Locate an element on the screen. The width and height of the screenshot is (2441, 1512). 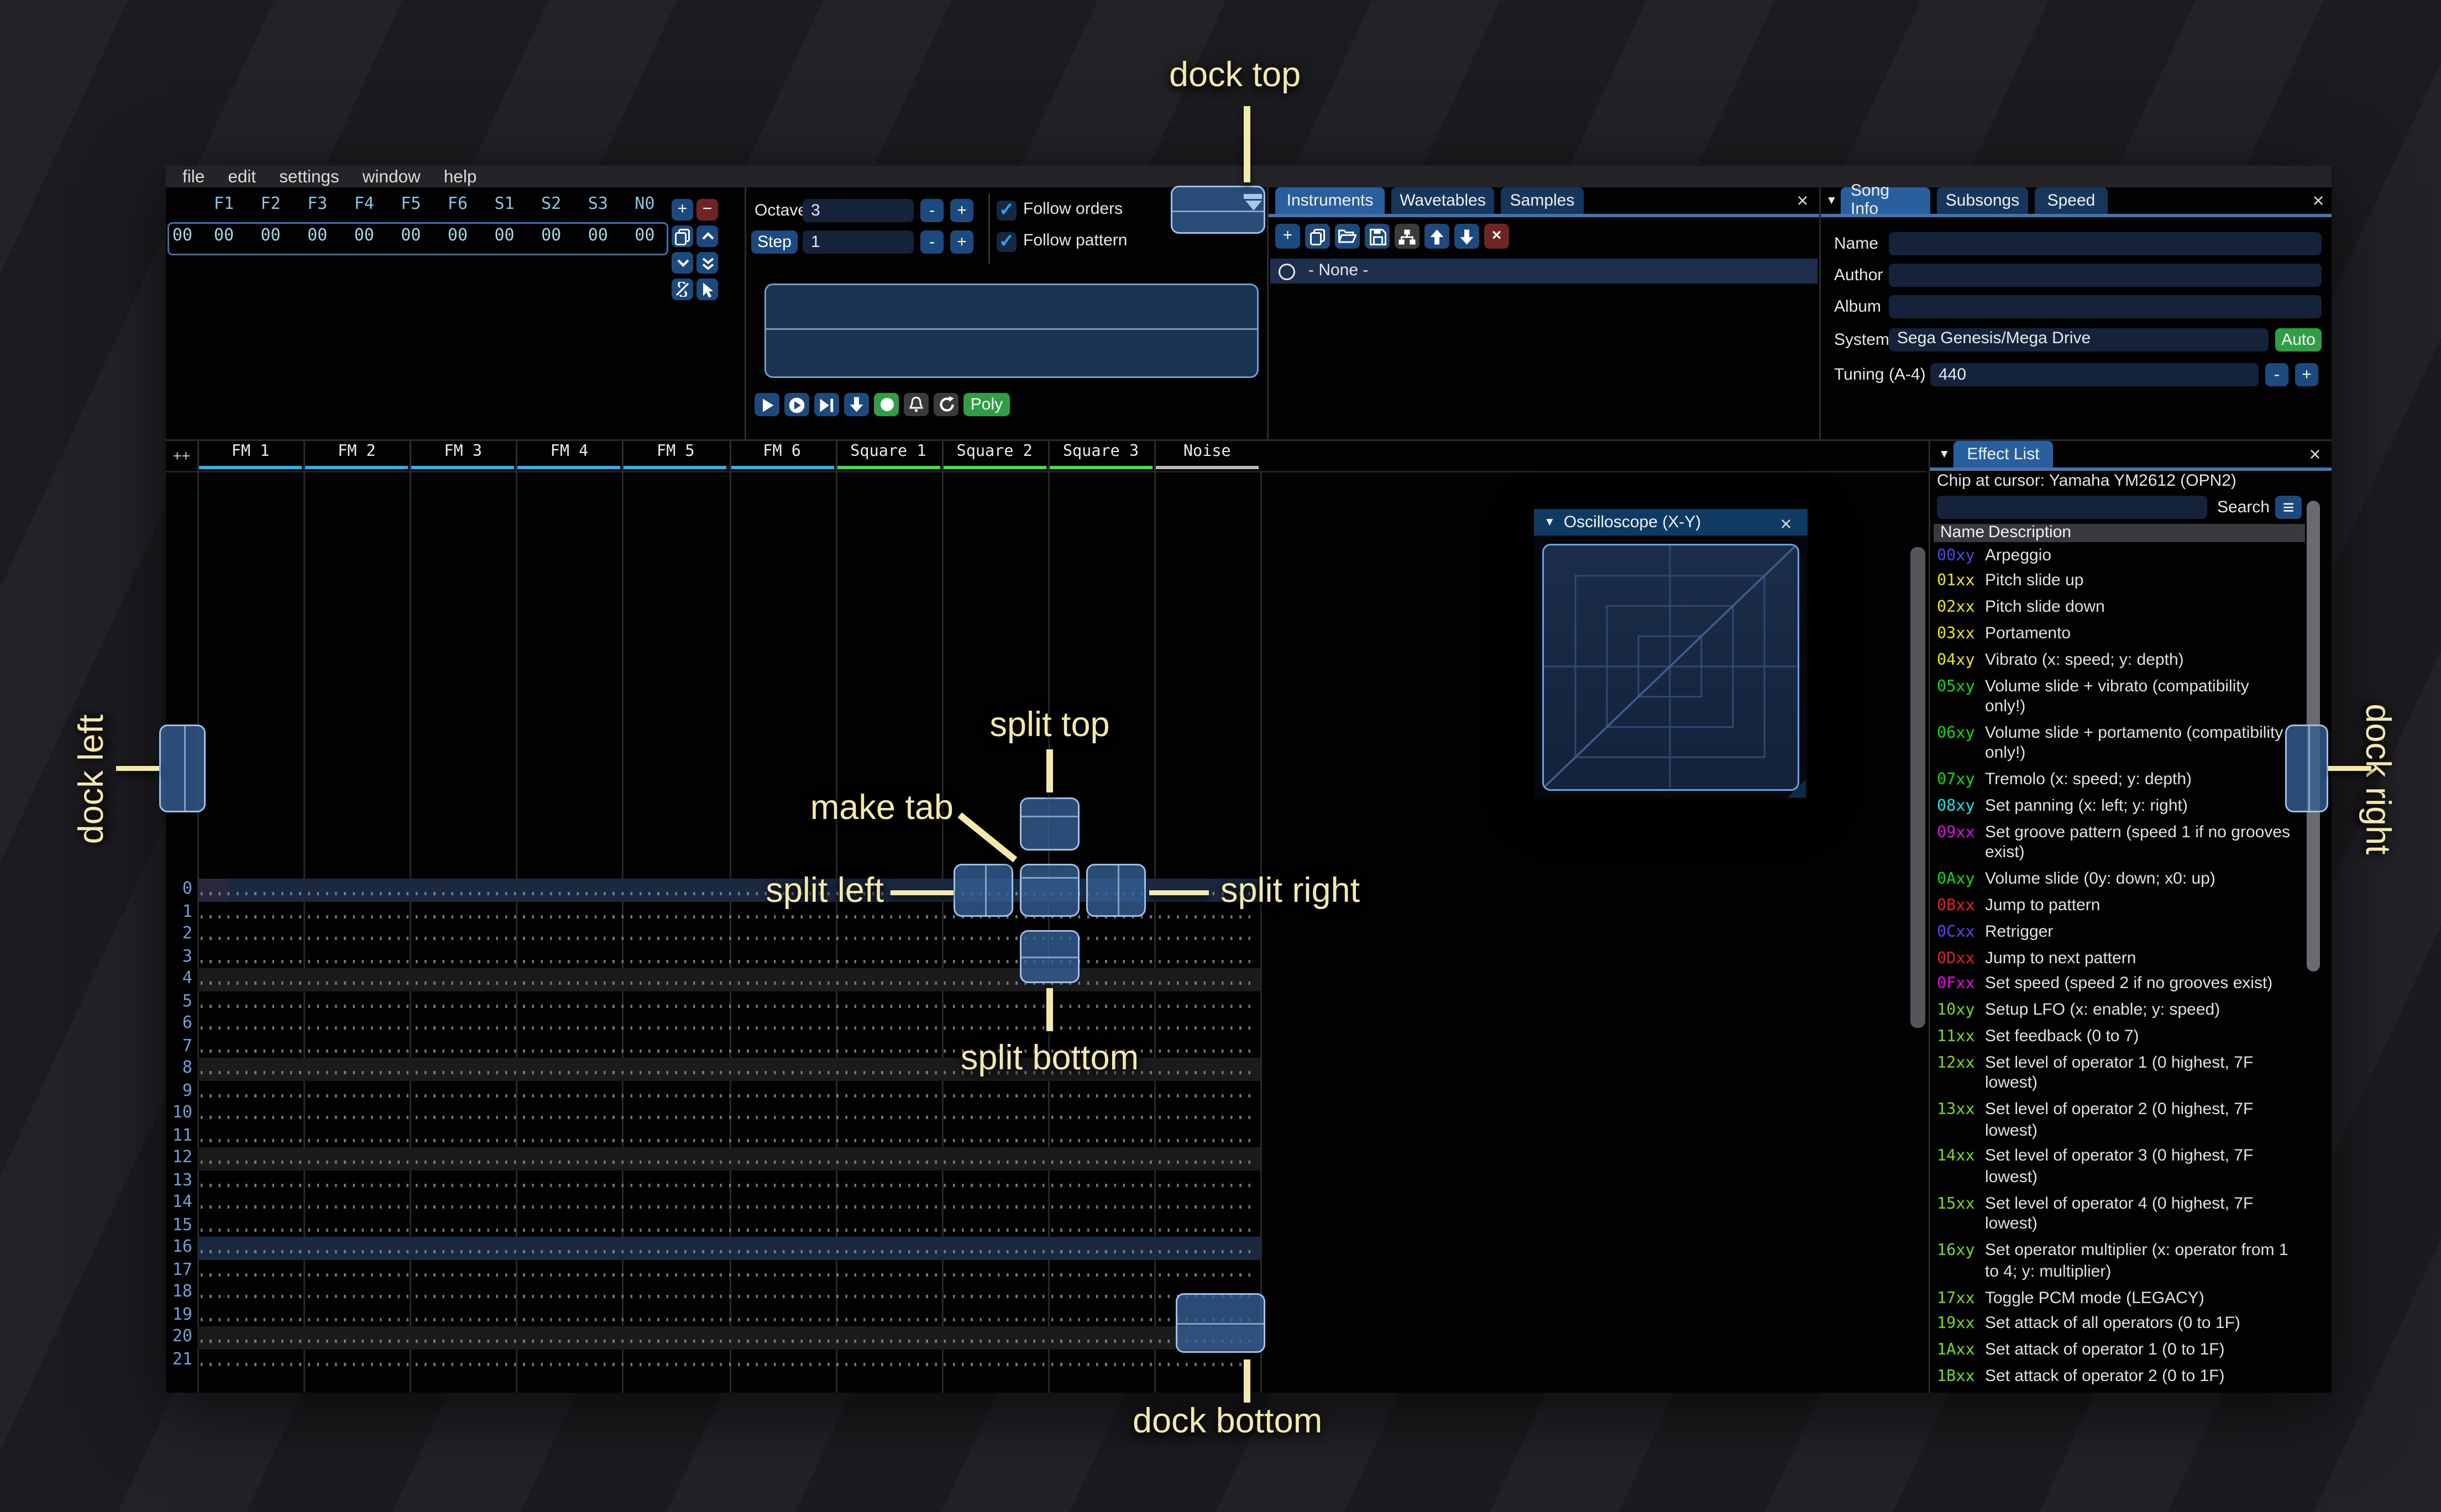
instrument-delete-button: × is located at coordinates (1496, 237).